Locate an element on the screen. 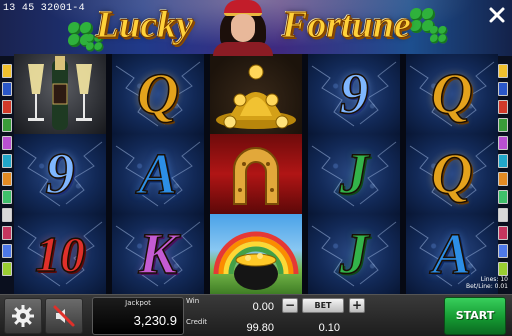  reel-cell: K is located at coordinates (158, 254).